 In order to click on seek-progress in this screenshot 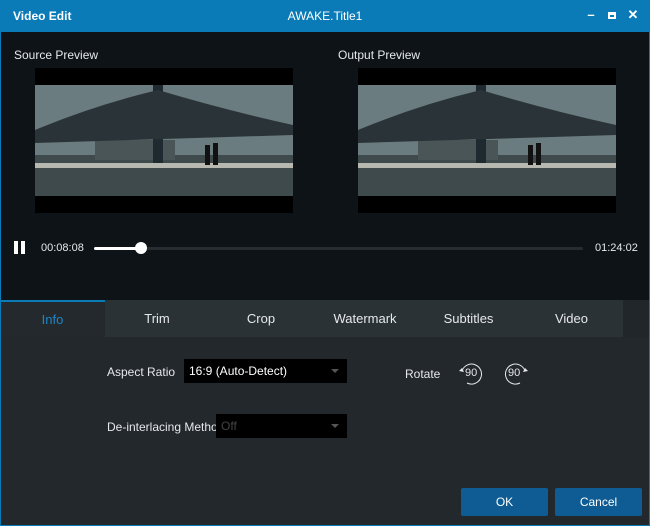, I will do `click(118, 248)`.